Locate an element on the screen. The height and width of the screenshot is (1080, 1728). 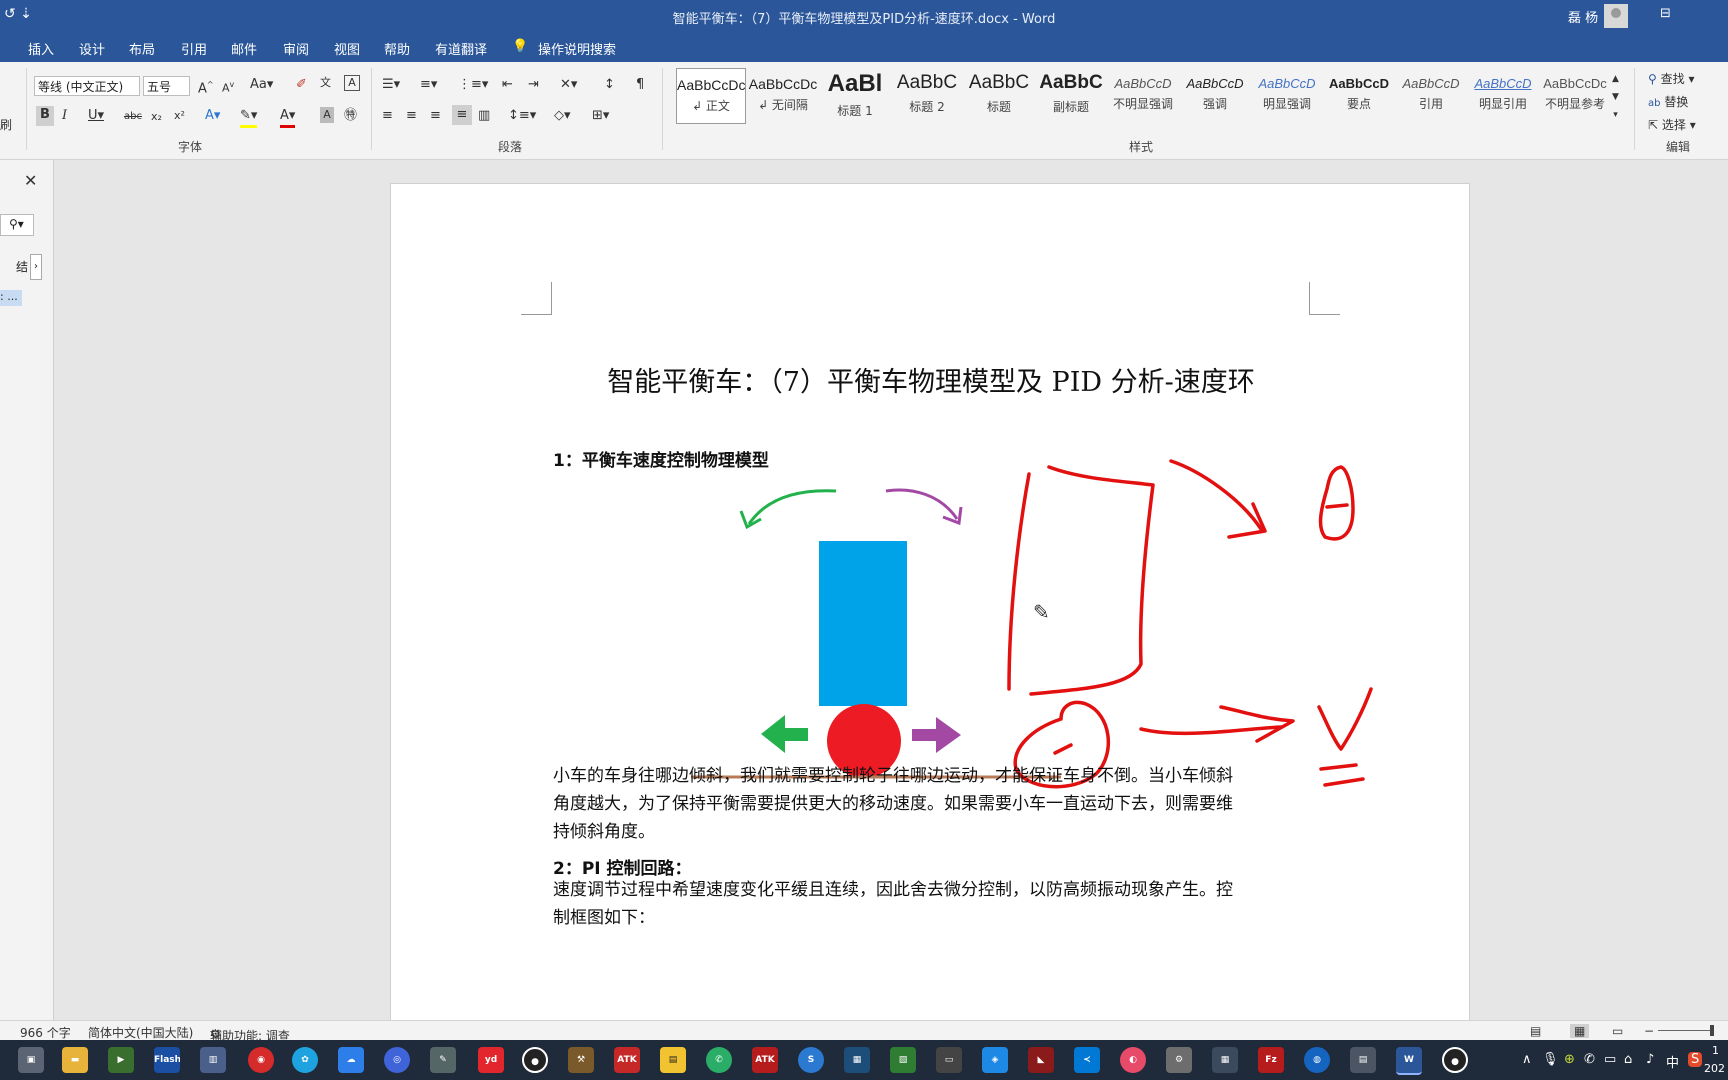
cloud-app-icon: ☁ is located at coordinates (351, 1060).